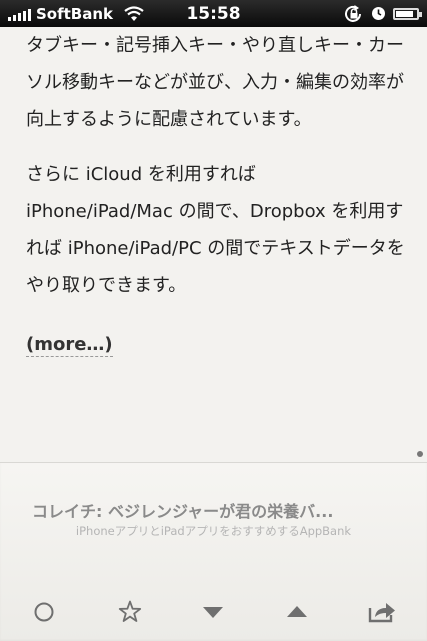 The image size is (427, 641). Describe the element at coordinates (382, 612) in the screenshot. I see `share-icon` at that location.